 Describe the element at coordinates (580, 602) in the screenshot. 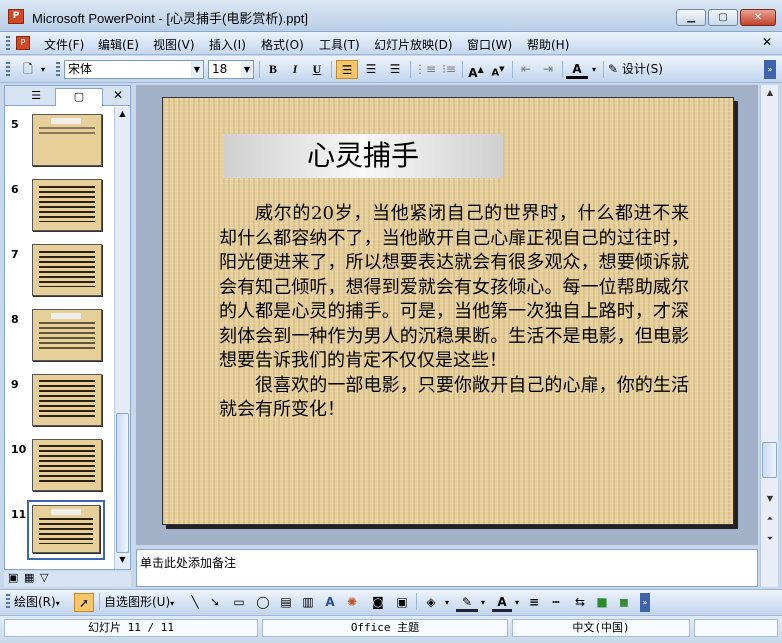

I see `arrow-style-icon: ⇆` at that location.